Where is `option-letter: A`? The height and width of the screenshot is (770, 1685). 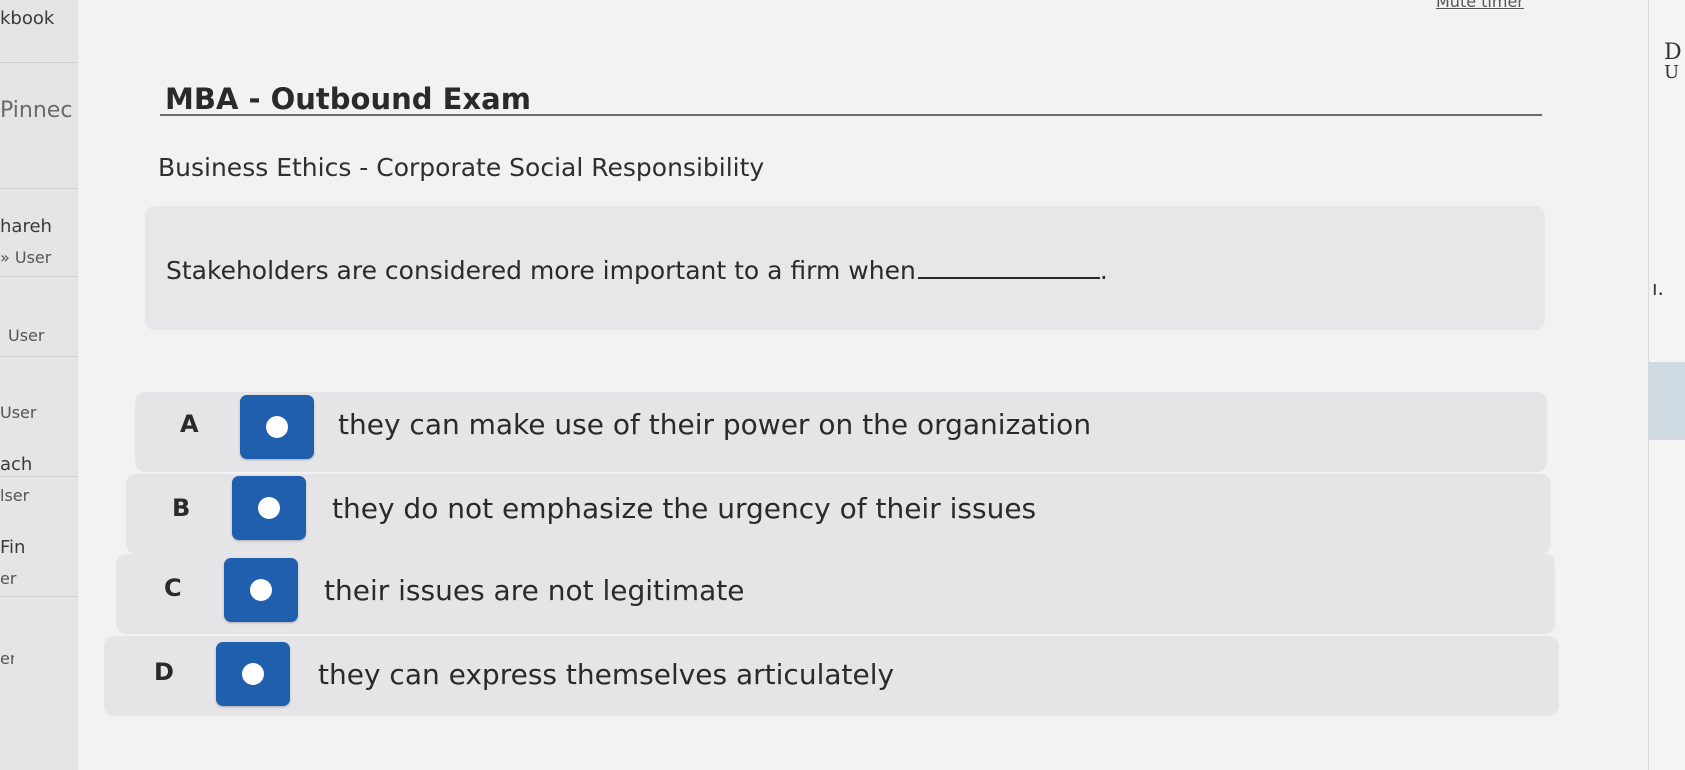
option-letter: A is located at coordinates (189, 424).